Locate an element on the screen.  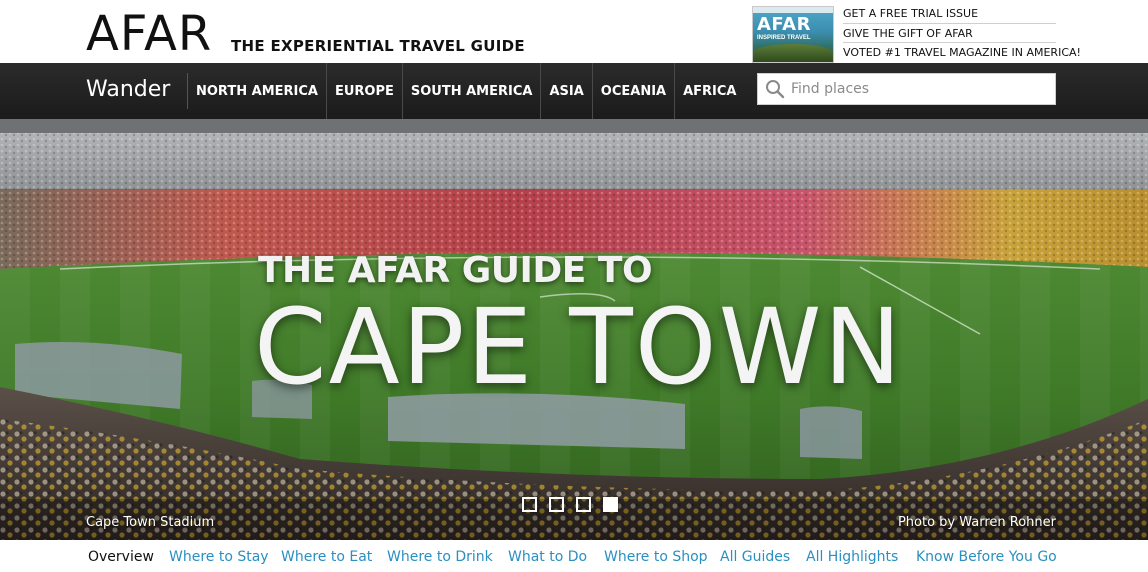
voted-link: VOTED #1 TRAVEL MAGAZINE IN AMERICA! is located at coordinates (962, 53).